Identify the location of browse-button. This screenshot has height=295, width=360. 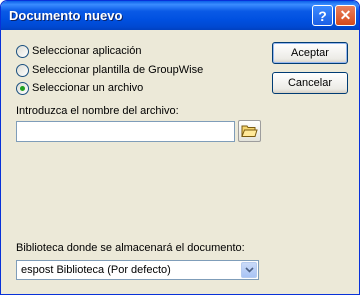
(249, 131).